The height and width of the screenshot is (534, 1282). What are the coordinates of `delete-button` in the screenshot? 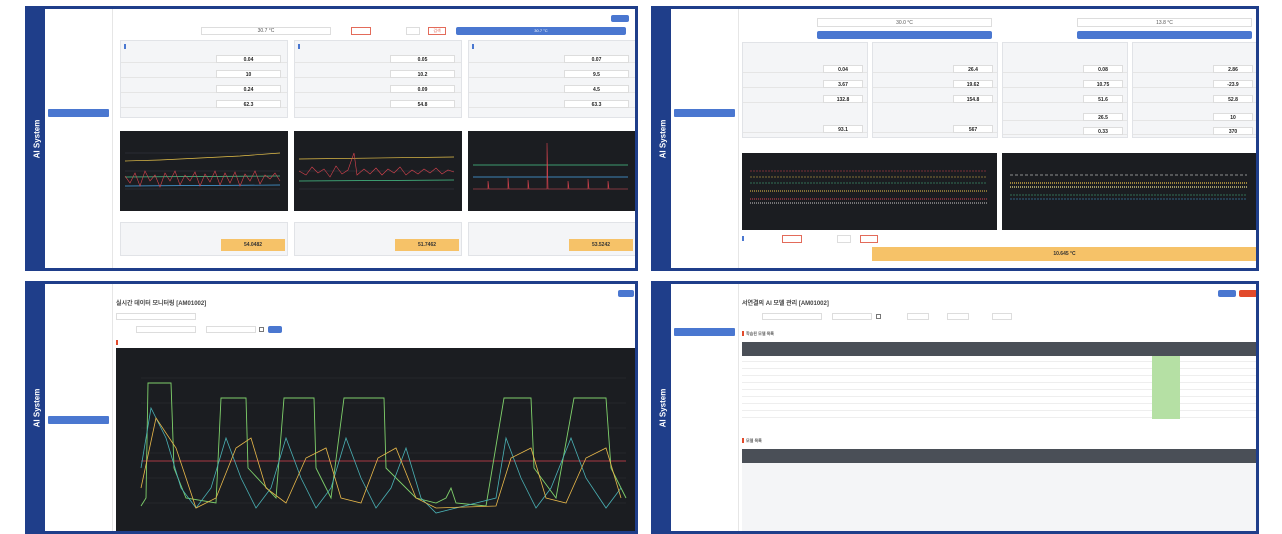 It's located at (1247, 293).